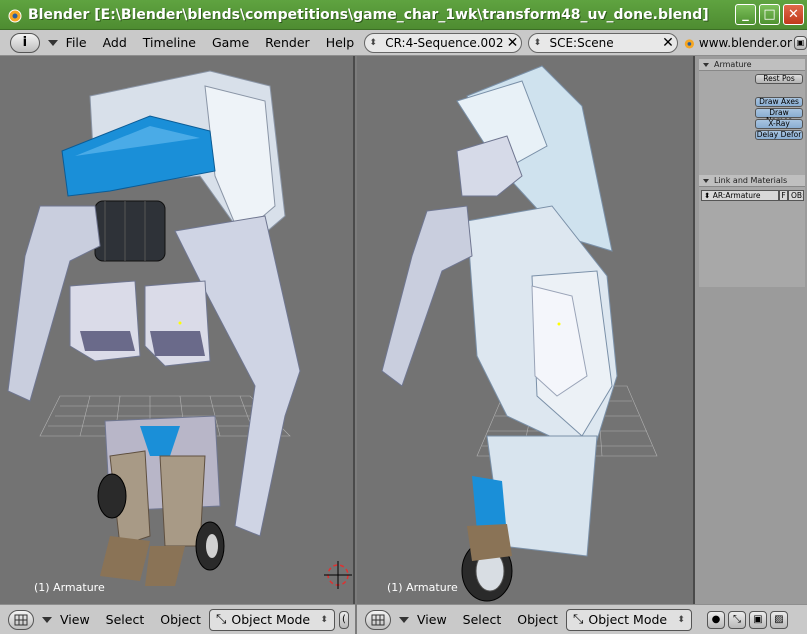 The image size is (807, 634). I want to click on draw-axes-button: Draw Axes, so click(779, 102).